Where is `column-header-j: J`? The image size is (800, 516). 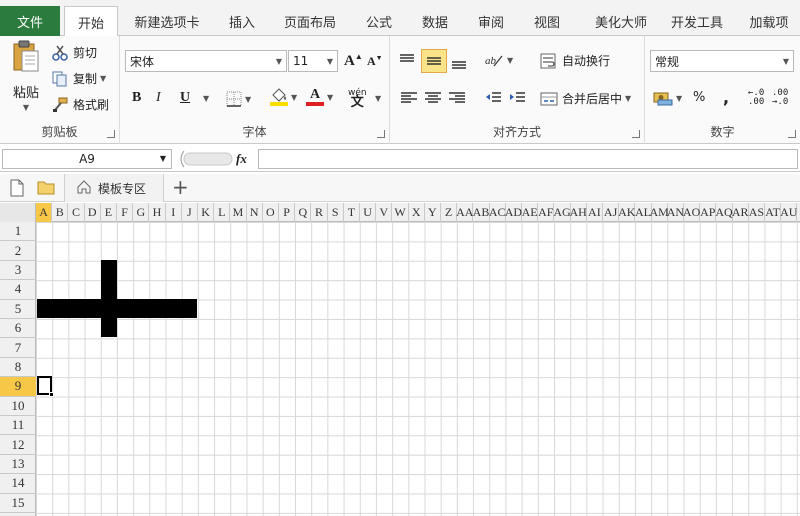
column-header-j: J is located at coordinates (190, 212).